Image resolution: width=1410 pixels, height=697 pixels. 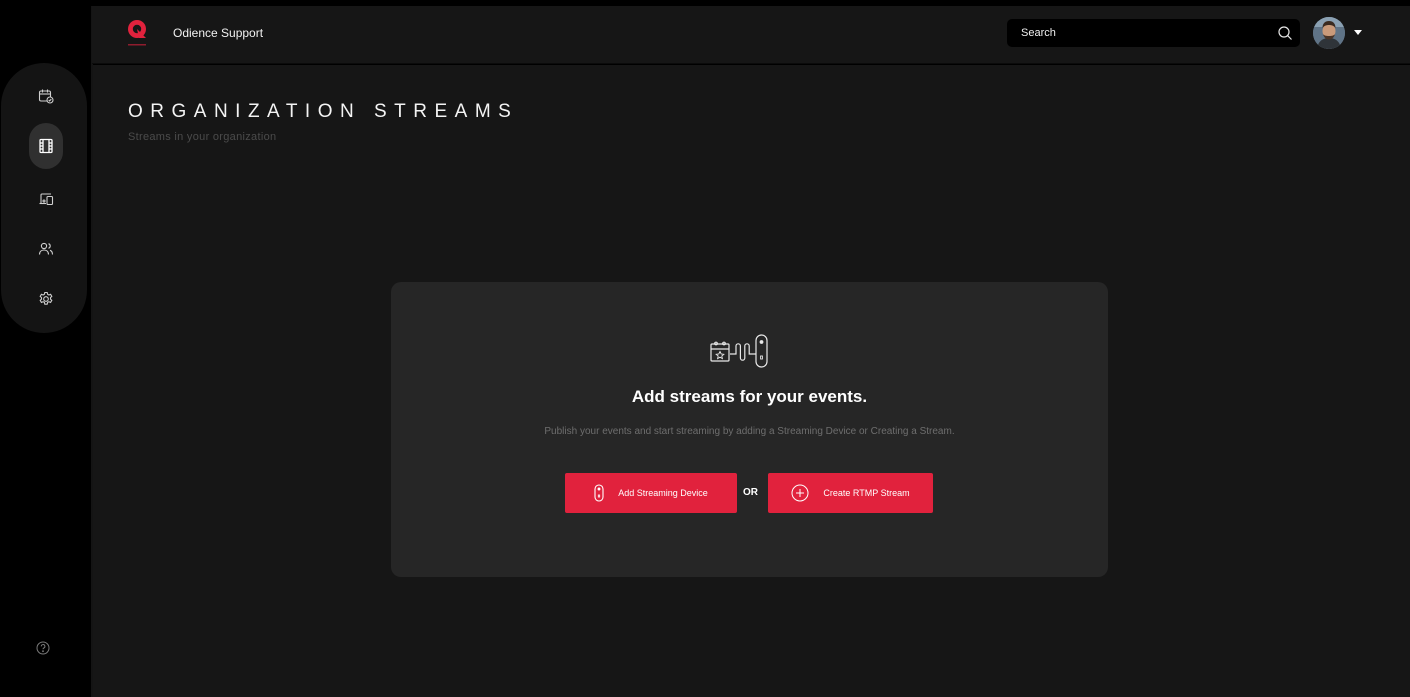 I want to click on sidebar-item-events, so click(x=46, y=96).